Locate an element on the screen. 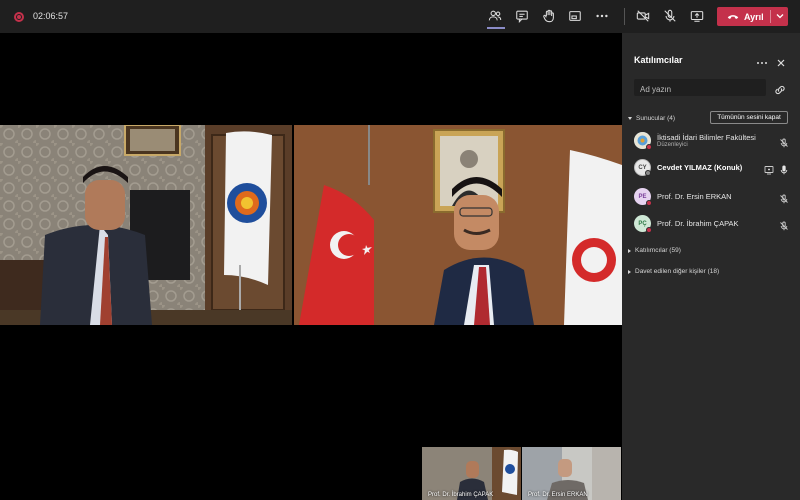  presenters-header: Sunucular (4) is located at coordinates (651, 118).